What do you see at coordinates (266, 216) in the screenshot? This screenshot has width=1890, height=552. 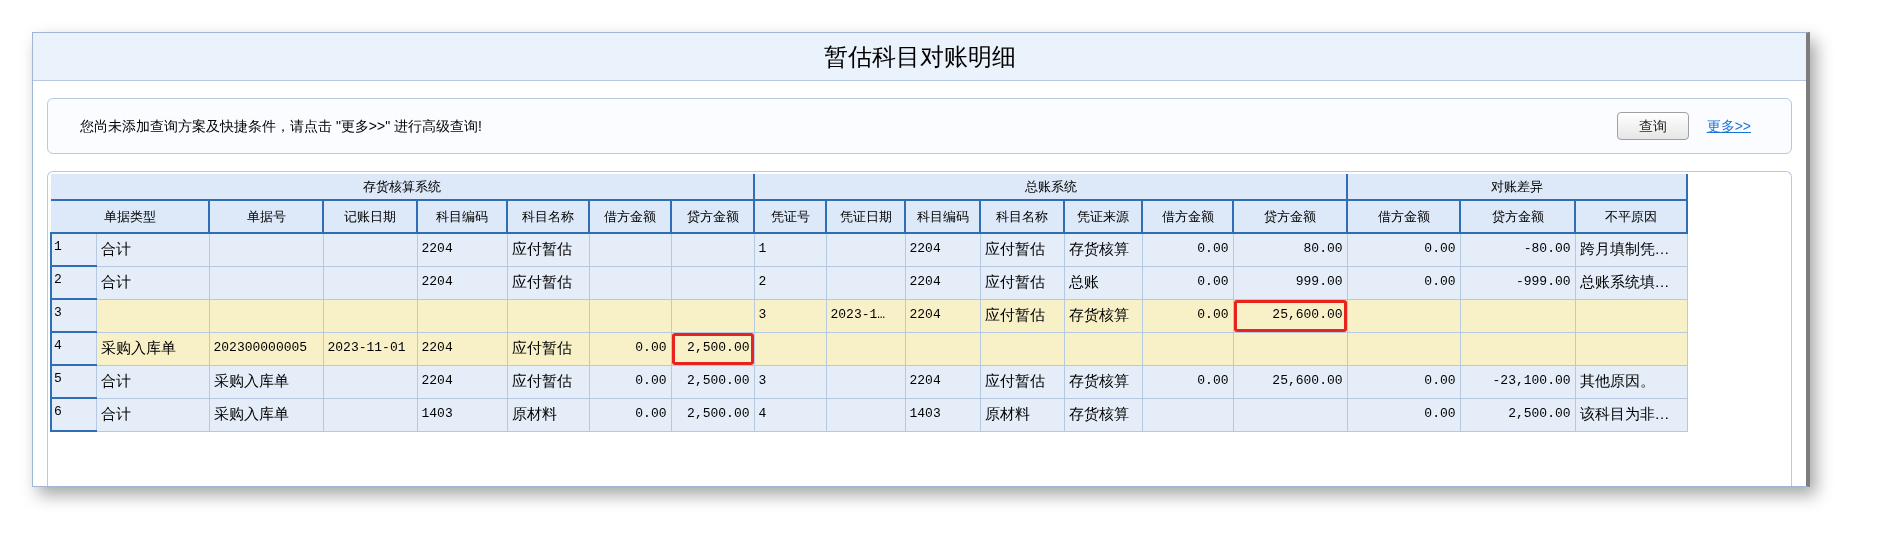 I see `column-header: 单据号` at bounding box center [266, 216].